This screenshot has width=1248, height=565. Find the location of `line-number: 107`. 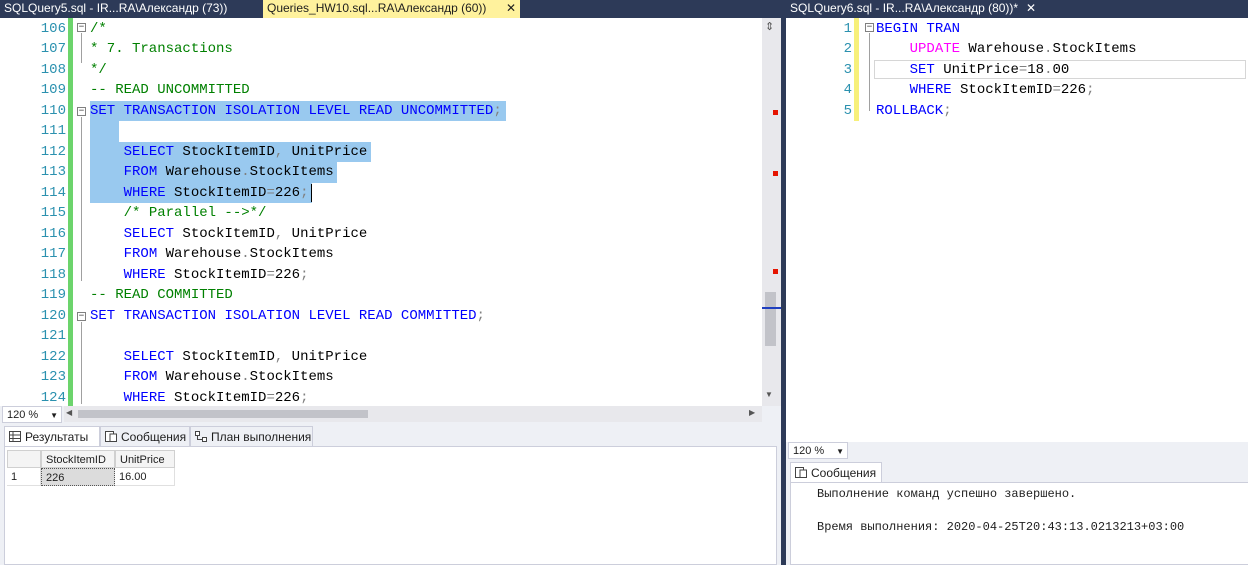

line-number: 107 is located at coordinates (53, 49).